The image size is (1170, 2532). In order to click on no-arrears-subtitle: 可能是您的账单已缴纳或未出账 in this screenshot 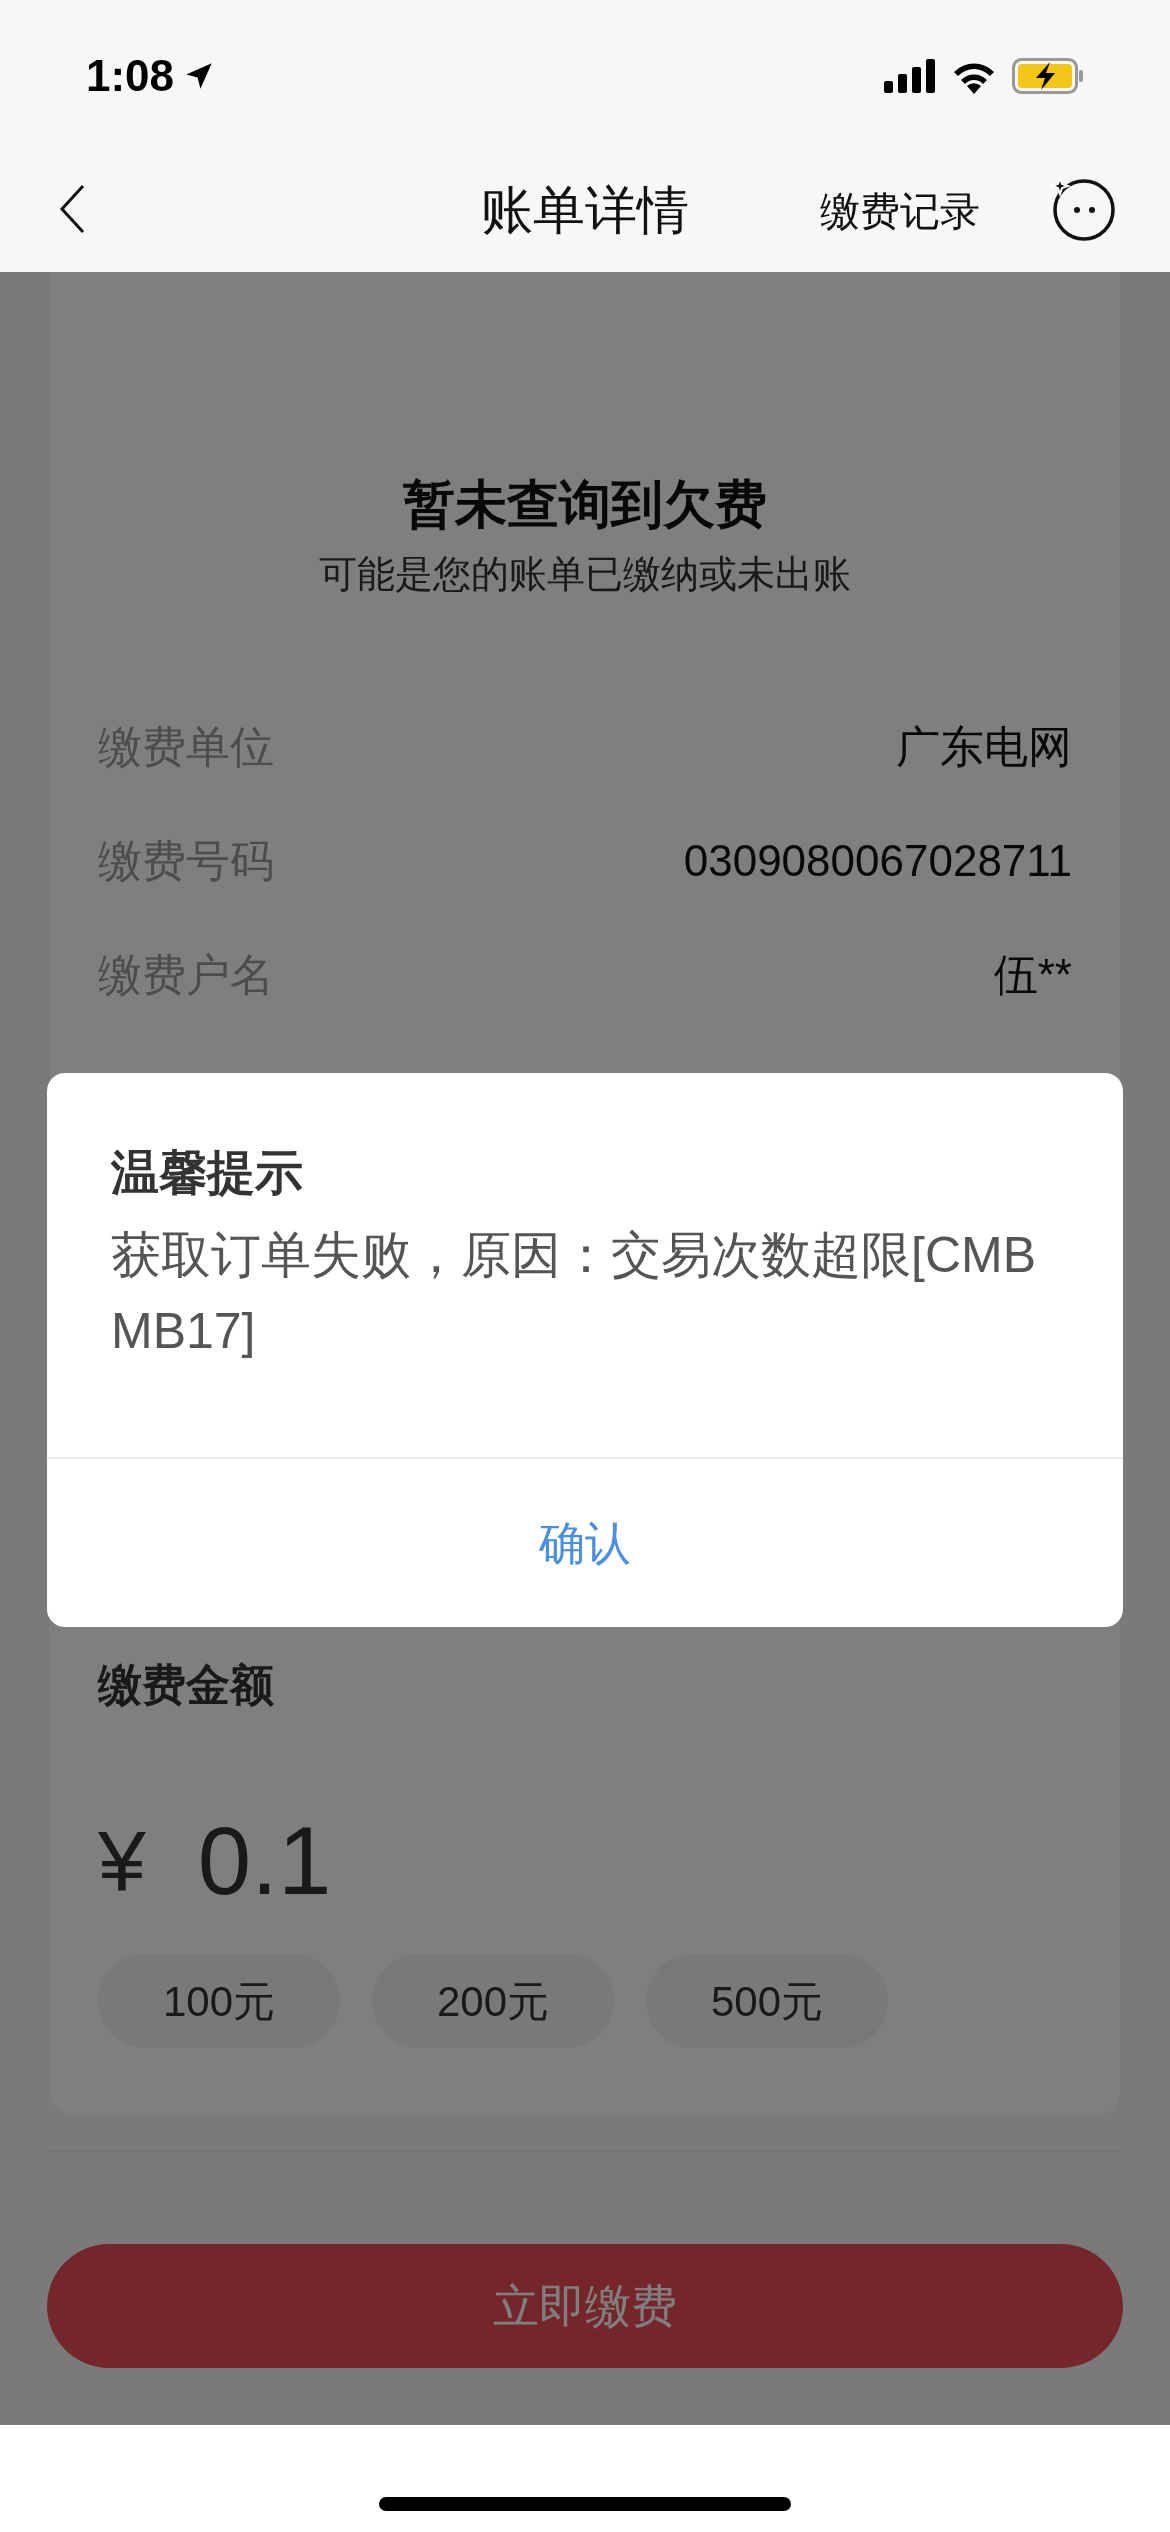, I will do `click(585, 574)`.